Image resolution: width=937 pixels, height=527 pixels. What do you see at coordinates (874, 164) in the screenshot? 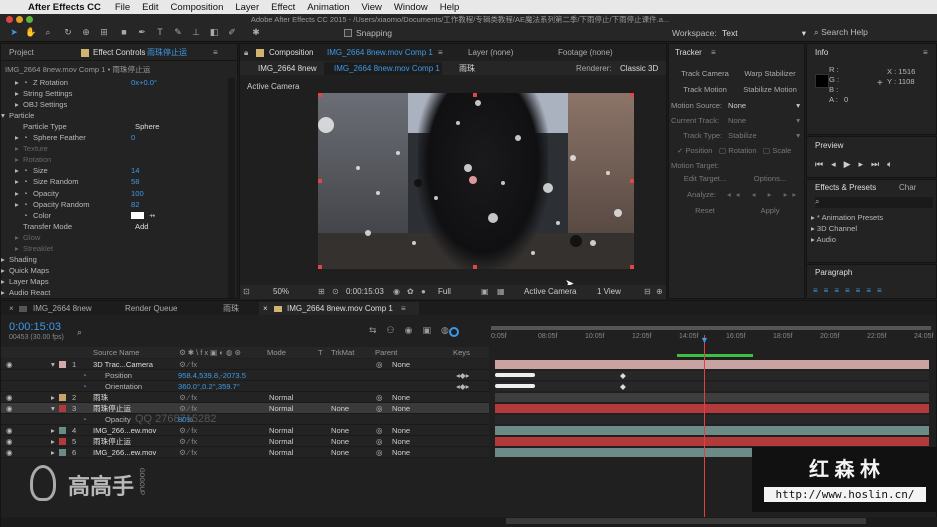
I see `playback-controls: ⏮◂▶▸⏭🔈︎` at bounding box center [874, 164].